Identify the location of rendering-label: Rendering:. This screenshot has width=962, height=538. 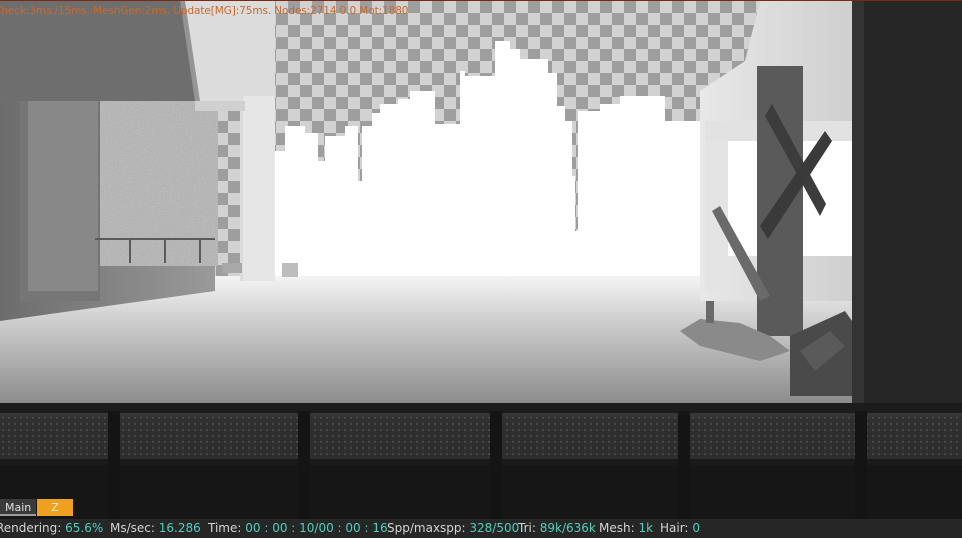
(31, 528).